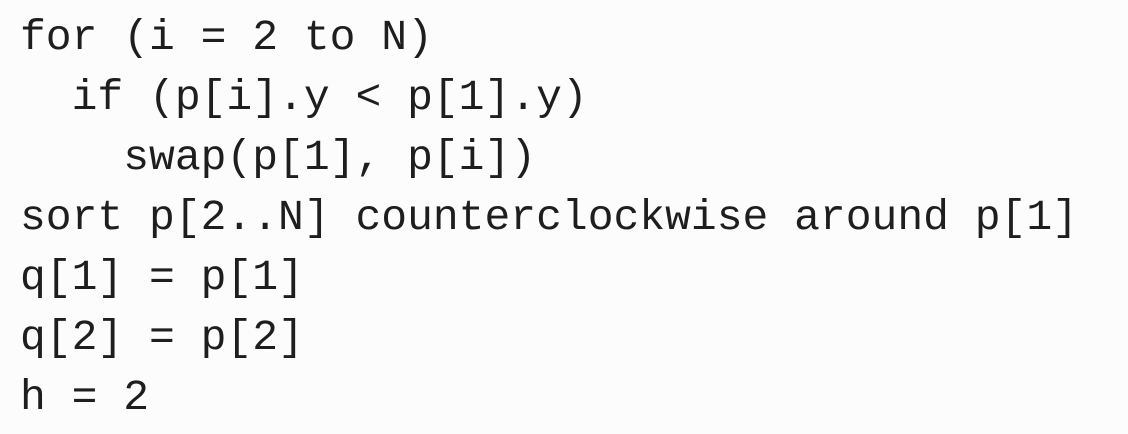 Image resolution: width=1128 pixels, height=434 pixels. What do you see at coordinates (85, 397) in the screenshot?
I see `code-line-h-assign: h = 2` at bounding box center [85, 397].